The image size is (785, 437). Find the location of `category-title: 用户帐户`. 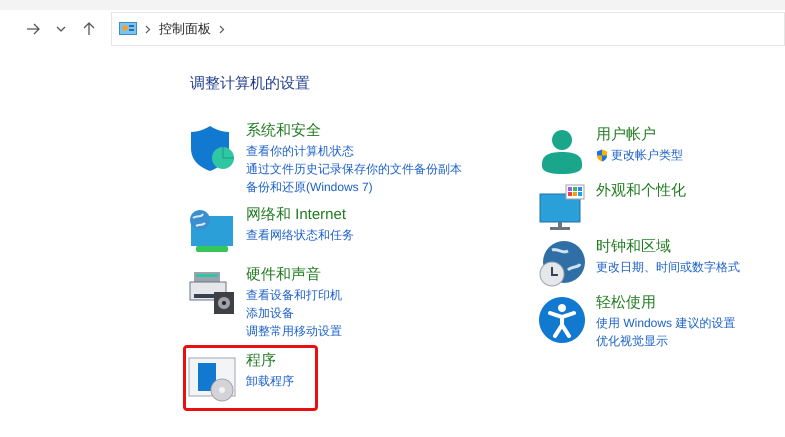

category-title: 用户帐户 is located at coordinates (639, 135).